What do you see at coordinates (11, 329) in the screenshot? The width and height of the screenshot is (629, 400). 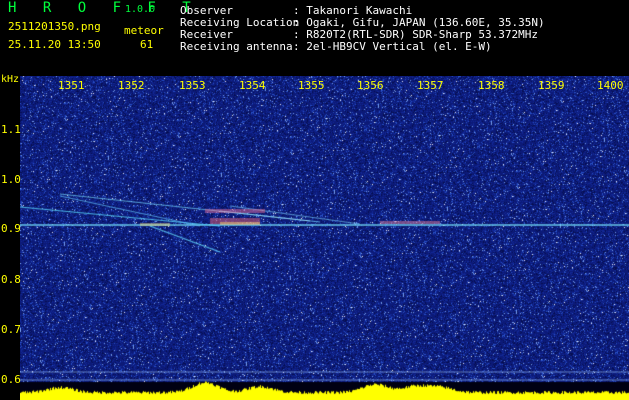 I see `y-tick-label: 0.7` at bounding box center [11, 329].